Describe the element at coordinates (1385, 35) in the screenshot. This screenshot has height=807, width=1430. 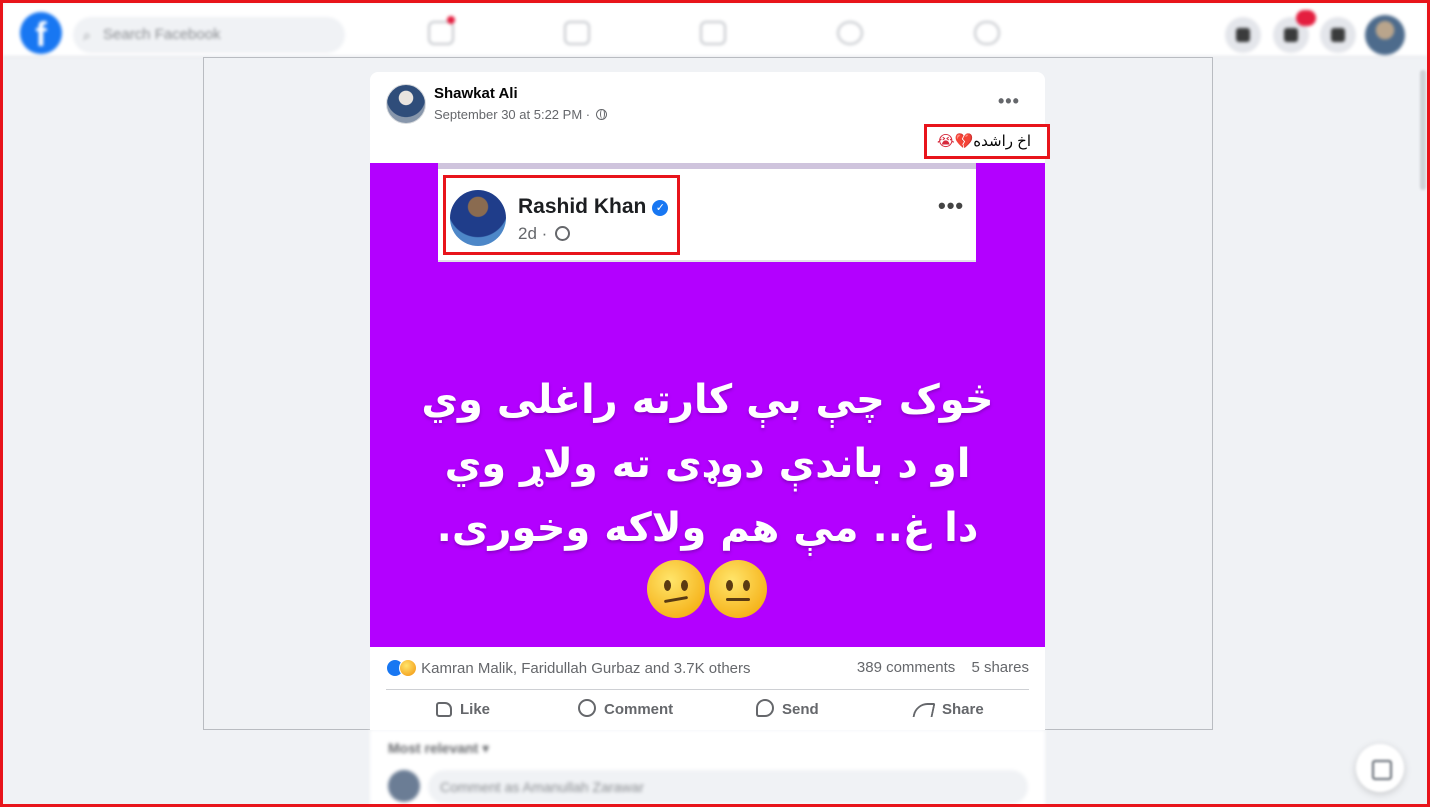
I see `account-avatar` at that location.